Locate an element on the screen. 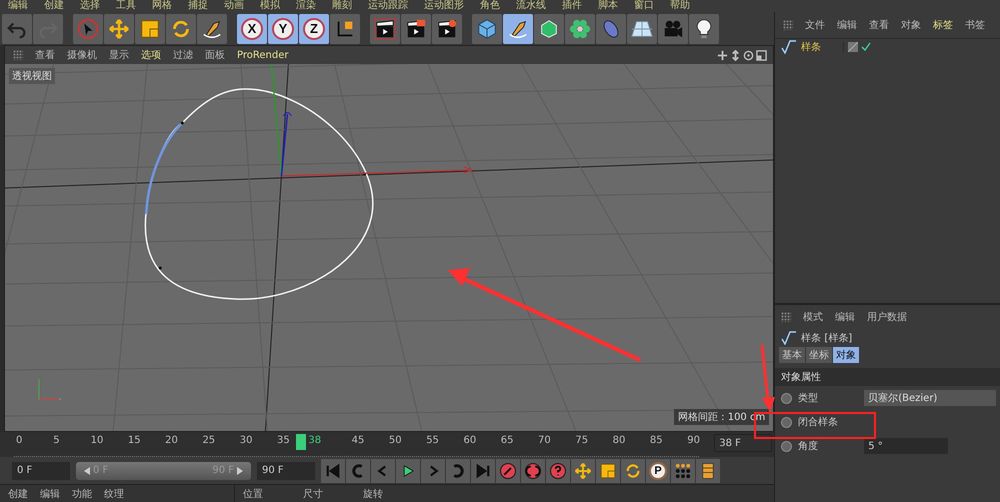  cube-tool-button is located at coordinates (487, 29).